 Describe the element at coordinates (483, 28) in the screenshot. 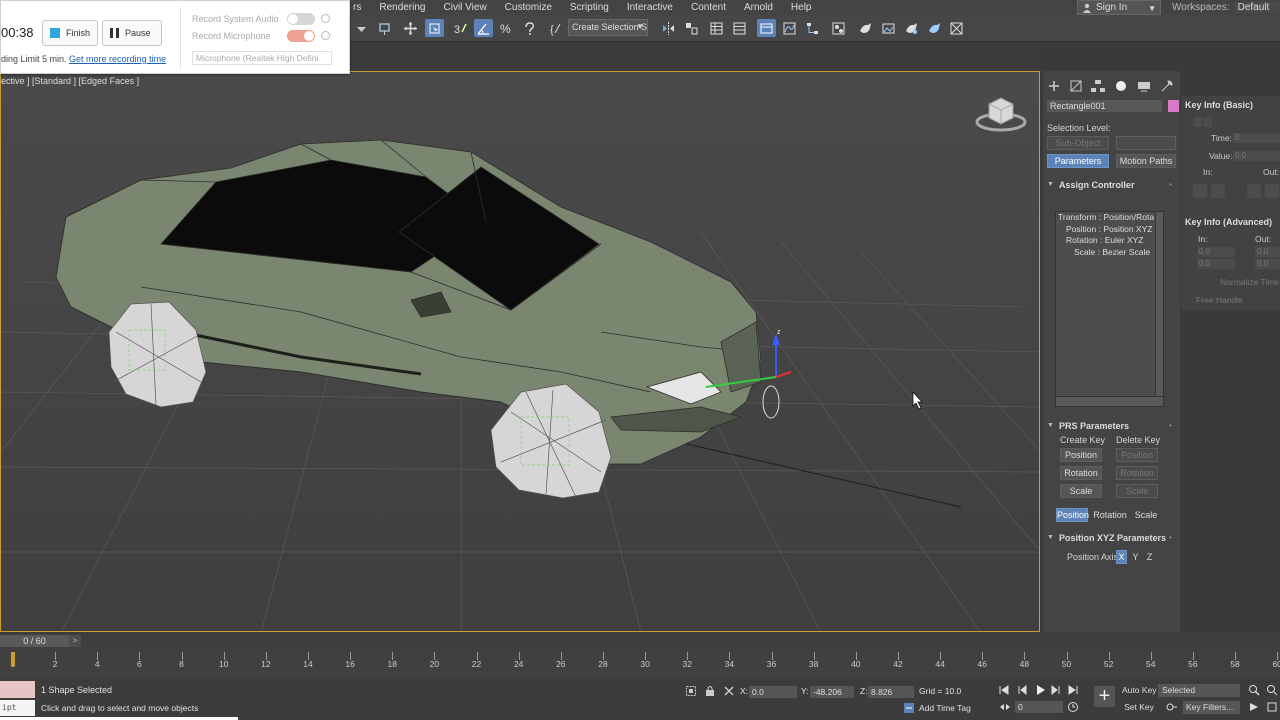

I see `angle-snap-icon` at that location.